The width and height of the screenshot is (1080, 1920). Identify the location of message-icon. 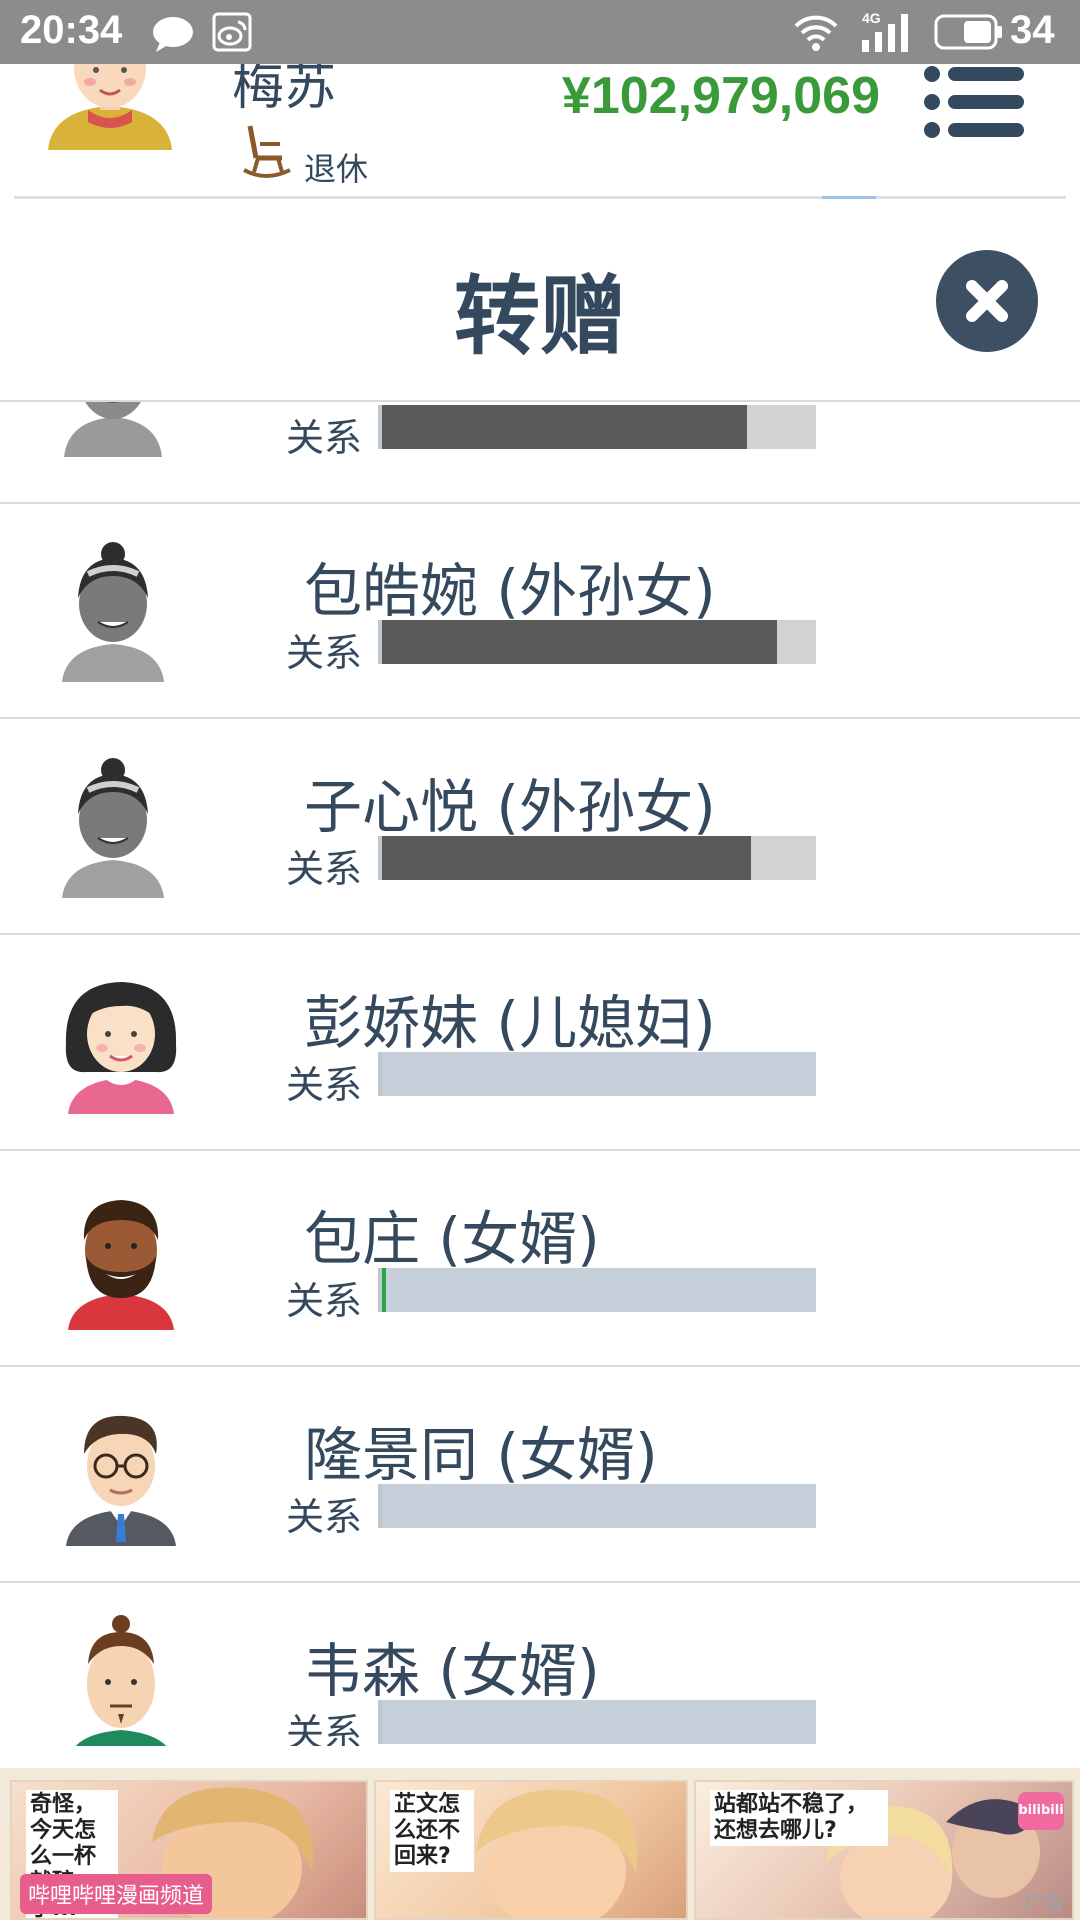
(173, 36).